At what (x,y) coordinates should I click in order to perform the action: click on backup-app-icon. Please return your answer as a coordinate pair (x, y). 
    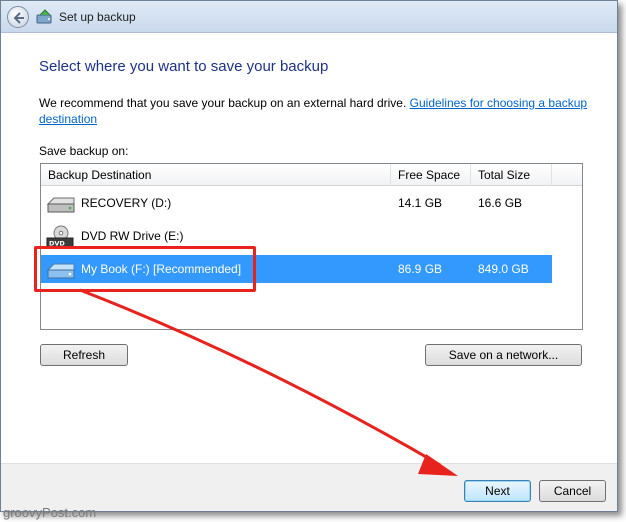
    Looking at the image, I should click on (44, 16).